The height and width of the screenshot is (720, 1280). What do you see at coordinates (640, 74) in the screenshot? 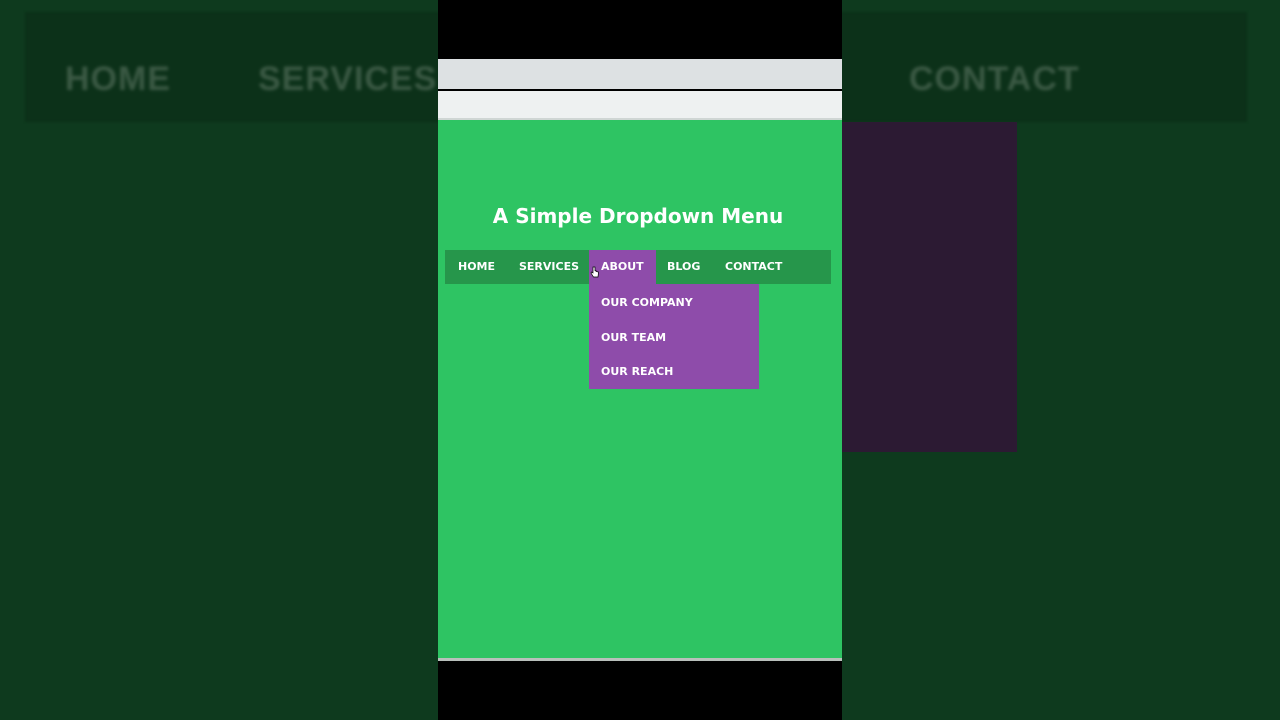
I see `browser-toolbar` at bounding box center [640, 74].